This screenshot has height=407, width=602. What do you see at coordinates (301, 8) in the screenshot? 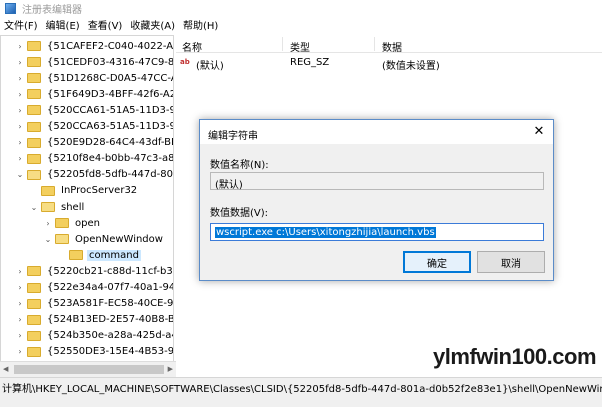
I see `title-bar: 注册表编辑器` at bounding box center [301, 8].